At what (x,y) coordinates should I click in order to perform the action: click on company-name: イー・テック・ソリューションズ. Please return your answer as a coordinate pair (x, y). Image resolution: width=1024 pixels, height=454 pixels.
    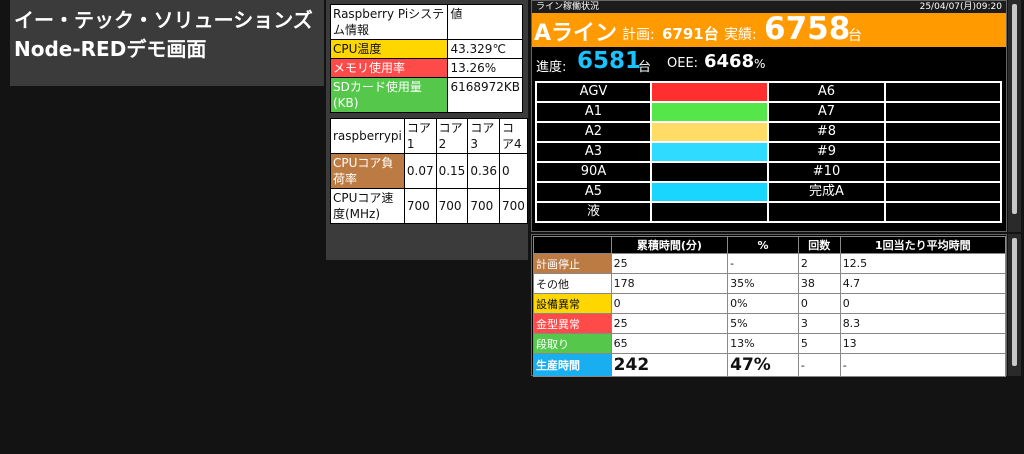
    Looking at the image, I should click on (163, 20).